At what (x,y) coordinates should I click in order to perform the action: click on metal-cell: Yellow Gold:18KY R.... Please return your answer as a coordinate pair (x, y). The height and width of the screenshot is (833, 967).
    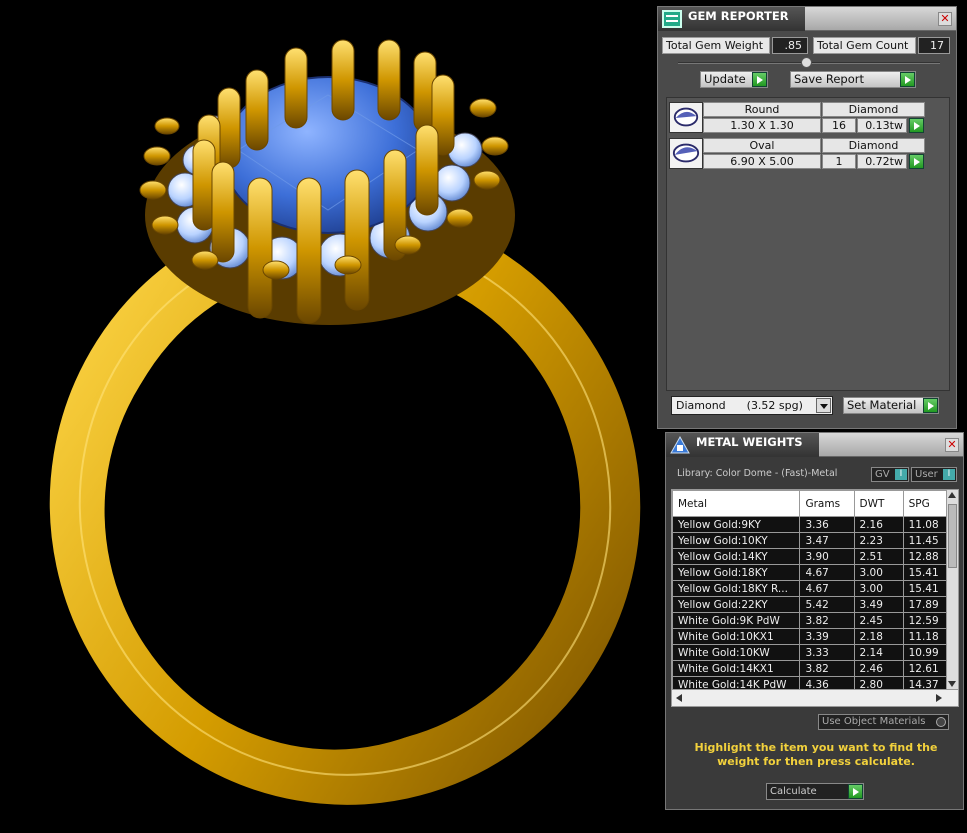
    Looking at the image, I should click on (736, 588).